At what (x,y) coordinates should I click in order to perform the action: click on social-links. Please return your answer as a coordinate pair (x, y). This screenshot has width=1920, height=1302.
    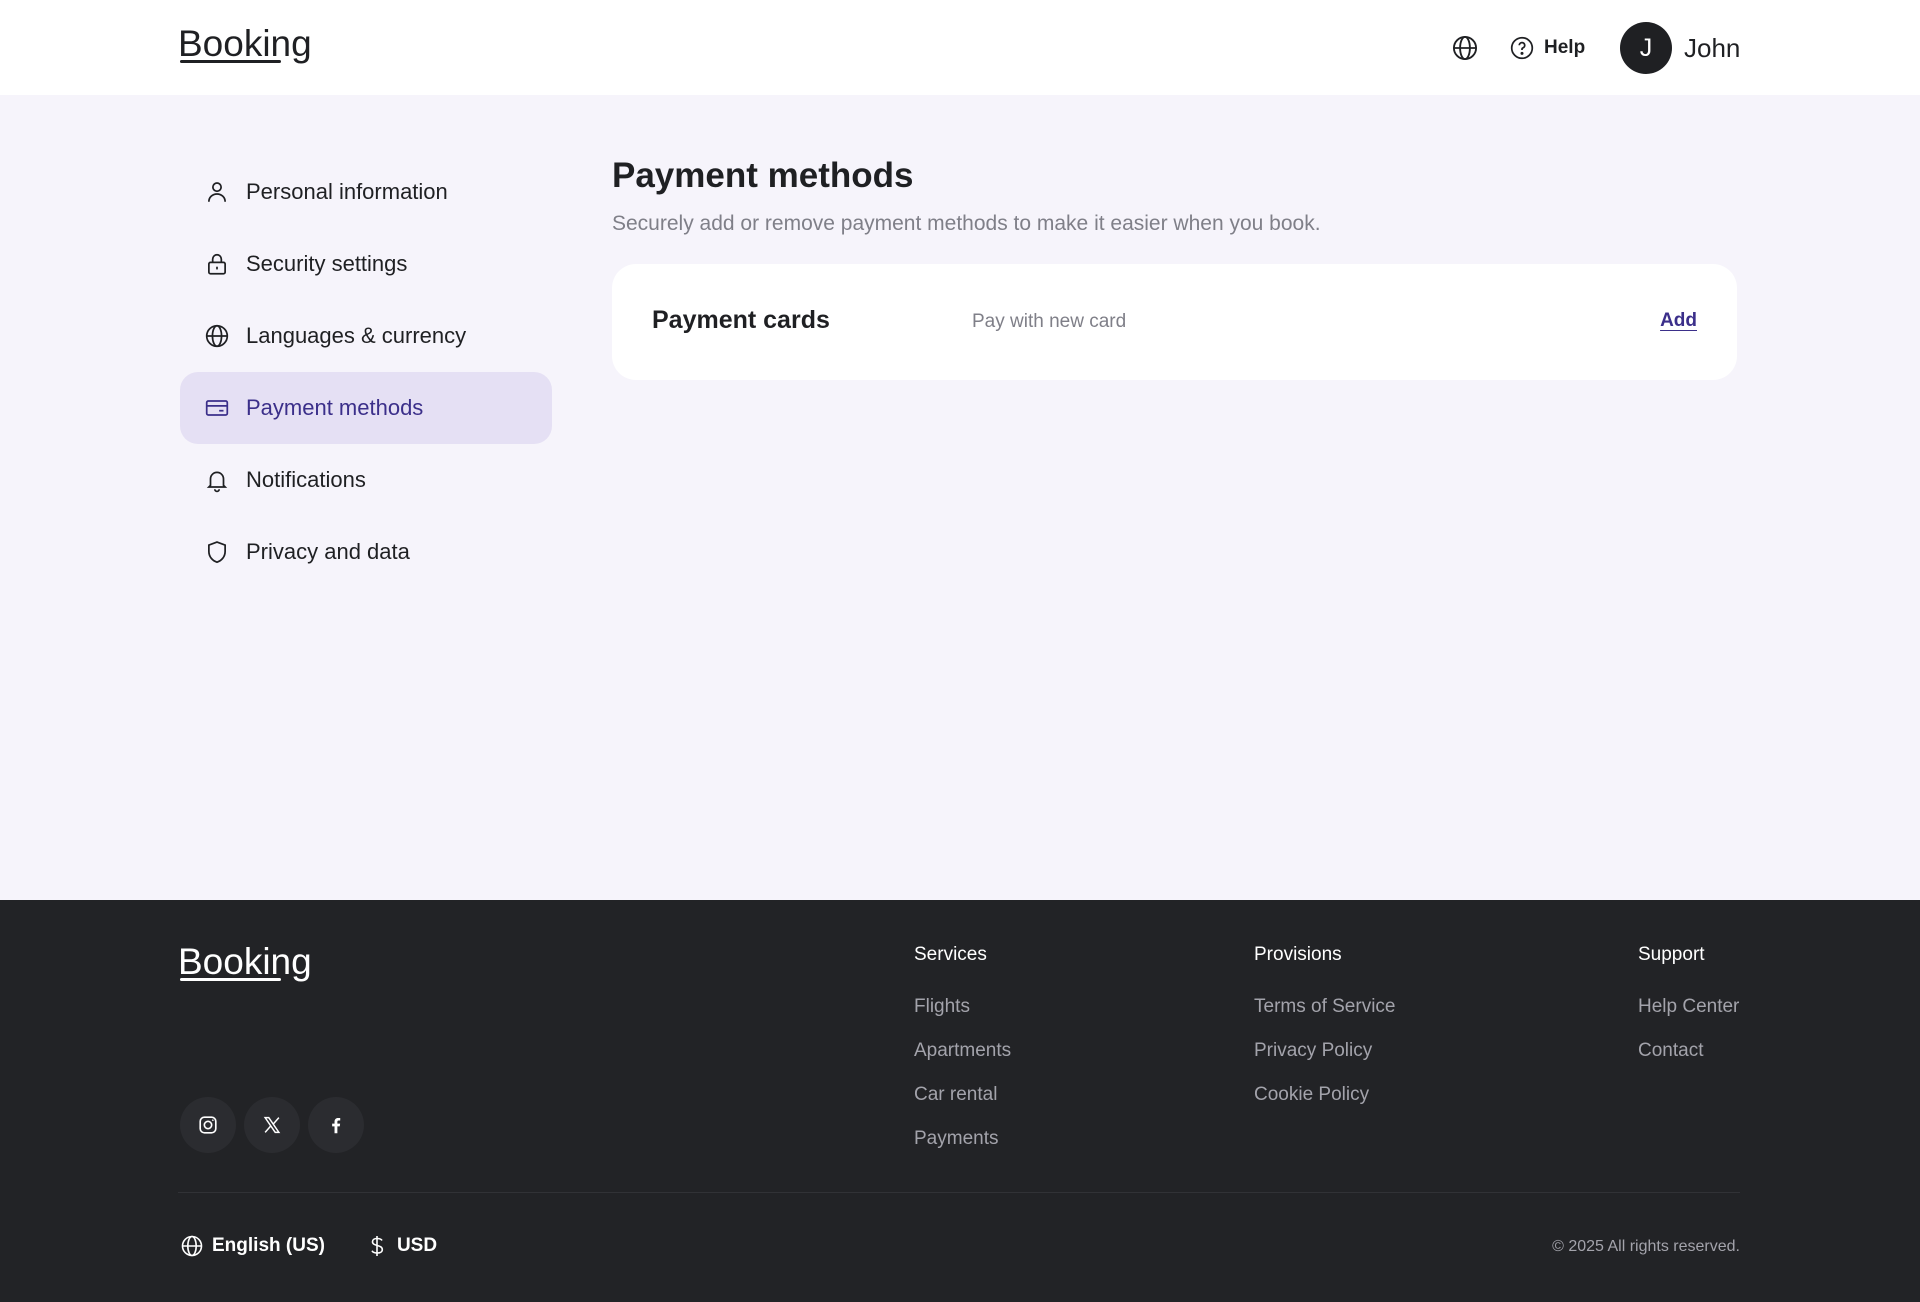
    Looking at the image, I should click on (272, 1125).